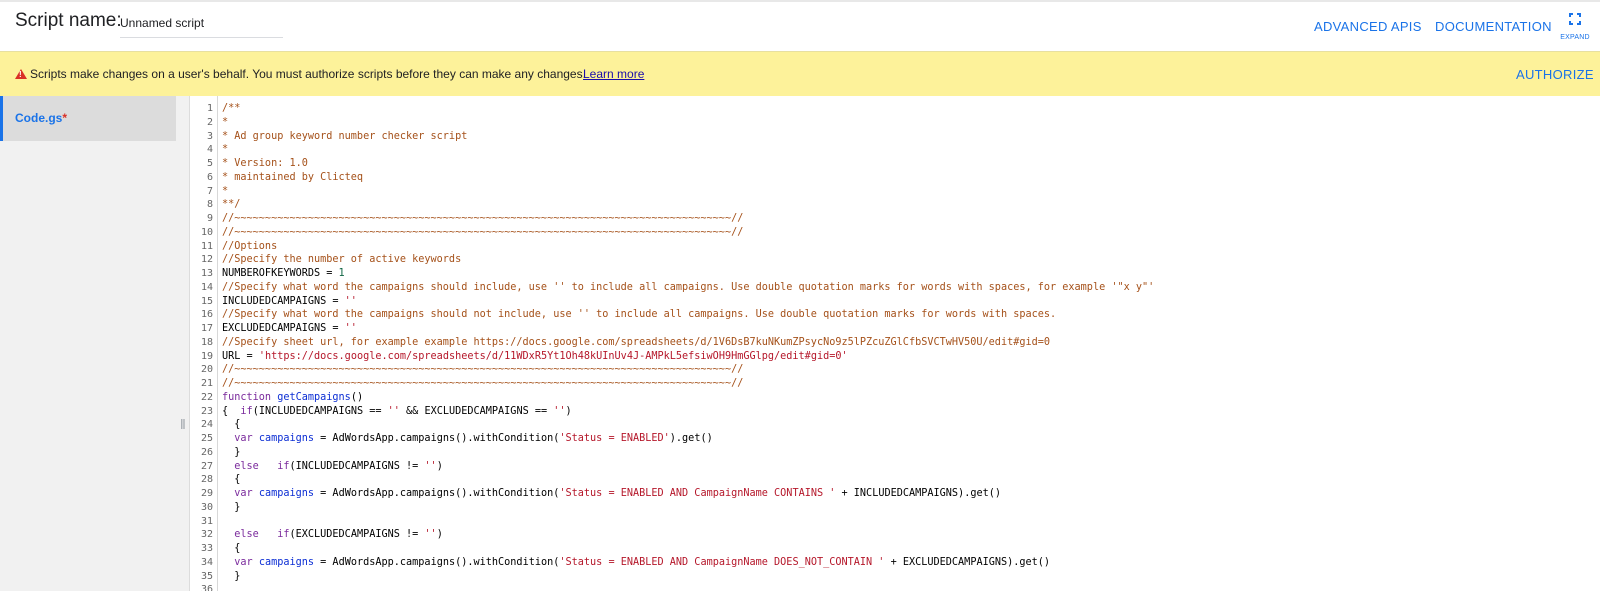  What do you see at coordinates (280, 273) in the screenshot?
I see `code-token: NUMBEROFKEYWORDS =` at bounding box center [280, 273].